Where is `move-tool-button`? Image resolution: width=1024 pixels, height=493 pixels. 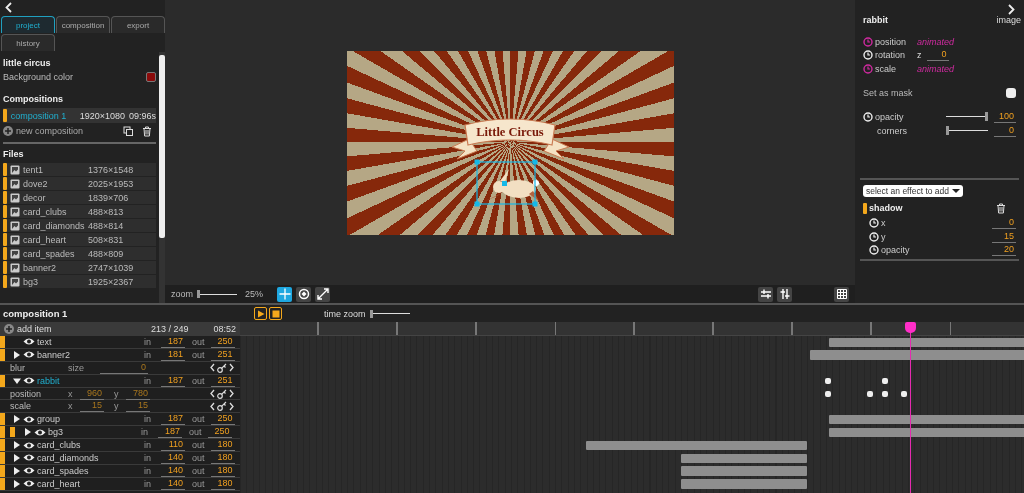 move-tool-button is located at coordinates (285, 294).